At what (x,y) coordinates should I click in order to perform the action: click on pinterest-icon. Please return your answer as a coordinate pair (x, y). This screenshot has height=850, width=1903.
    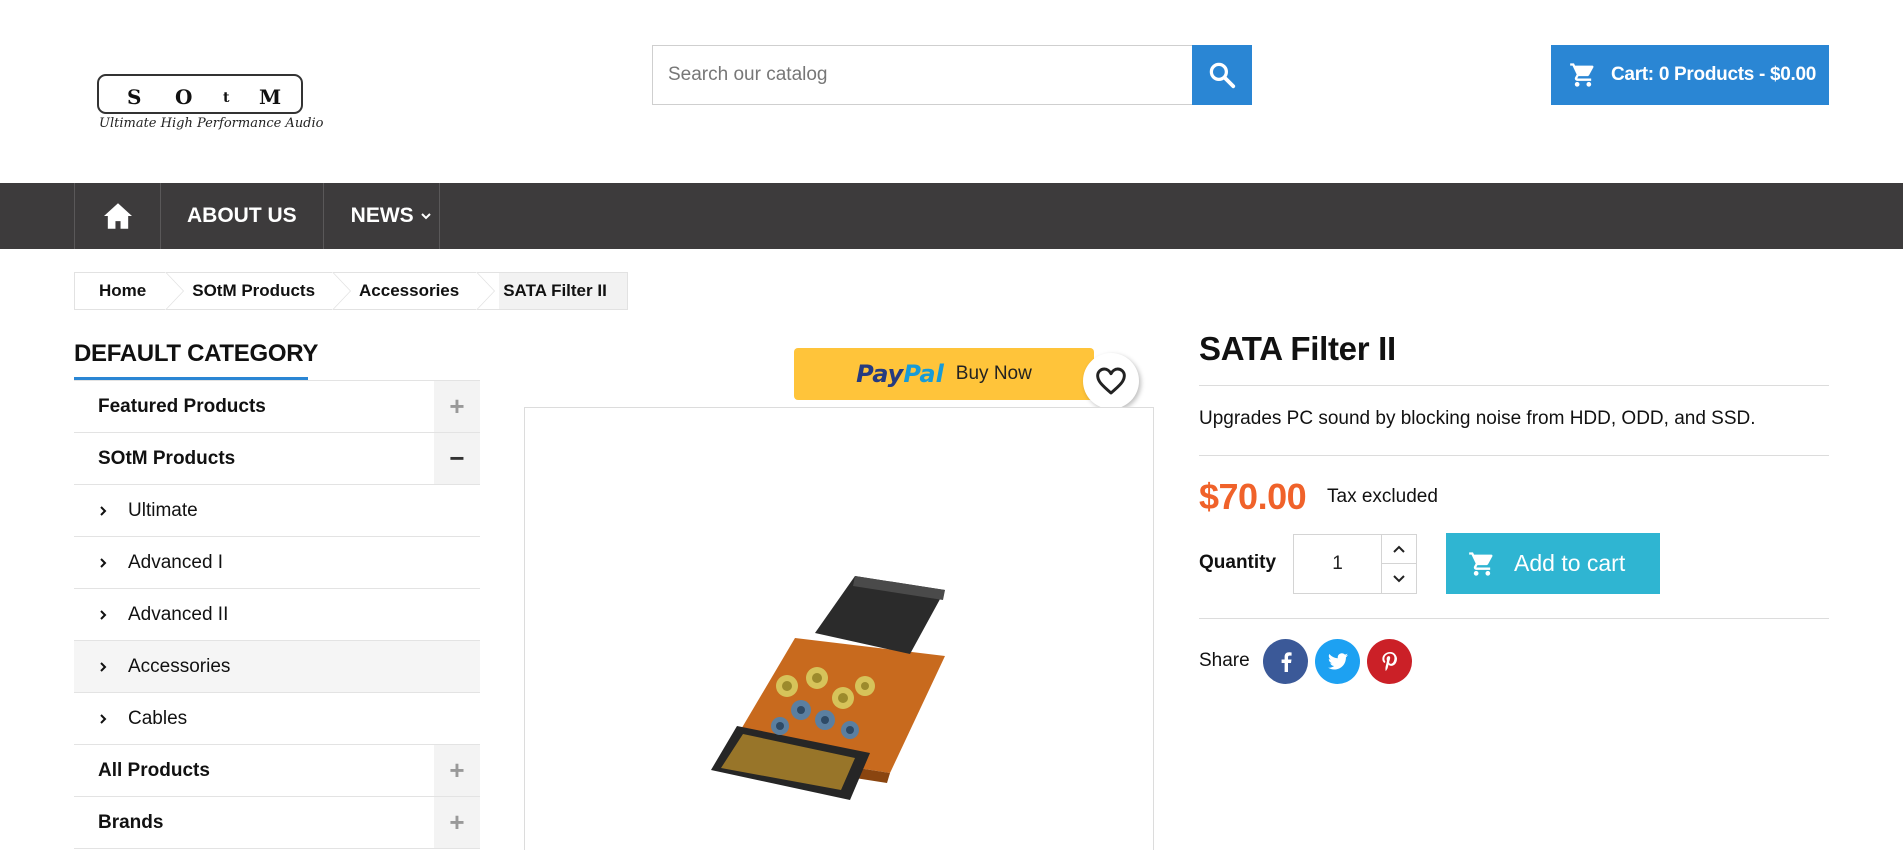
    Looking at the image, I should click on (1389, 661).